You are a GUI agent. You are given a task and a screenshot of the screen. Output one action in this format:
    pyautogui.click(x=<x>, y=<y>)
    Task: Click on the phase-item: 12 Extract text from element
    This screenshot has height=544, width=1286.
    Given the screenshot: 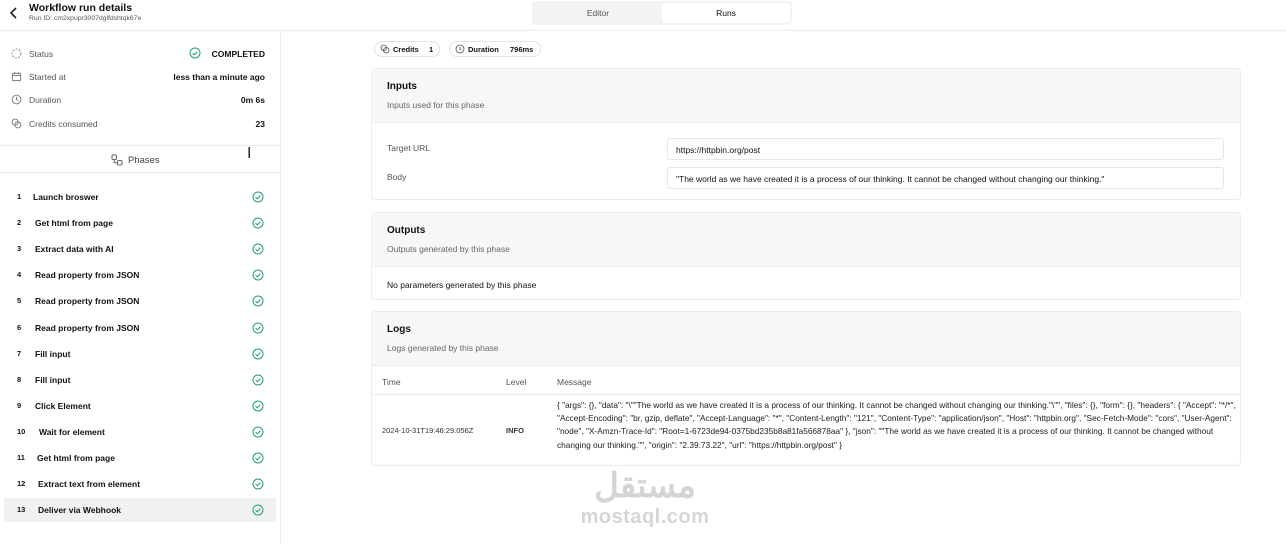 What is the action you would take?
    pyautogui.click(x=140, y=484)
    